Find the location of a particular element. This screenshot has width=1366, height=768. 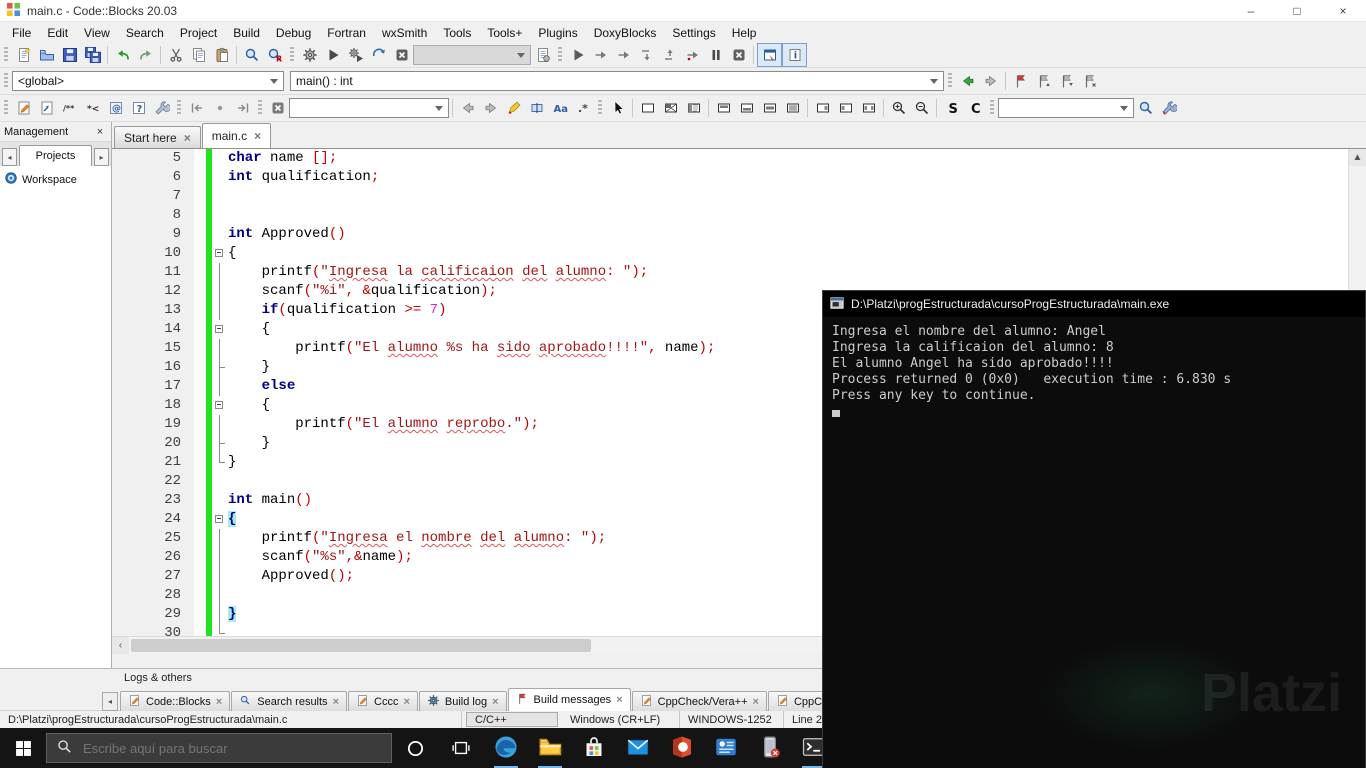

tab-projects: Projects is located at coordinates (55, 155).